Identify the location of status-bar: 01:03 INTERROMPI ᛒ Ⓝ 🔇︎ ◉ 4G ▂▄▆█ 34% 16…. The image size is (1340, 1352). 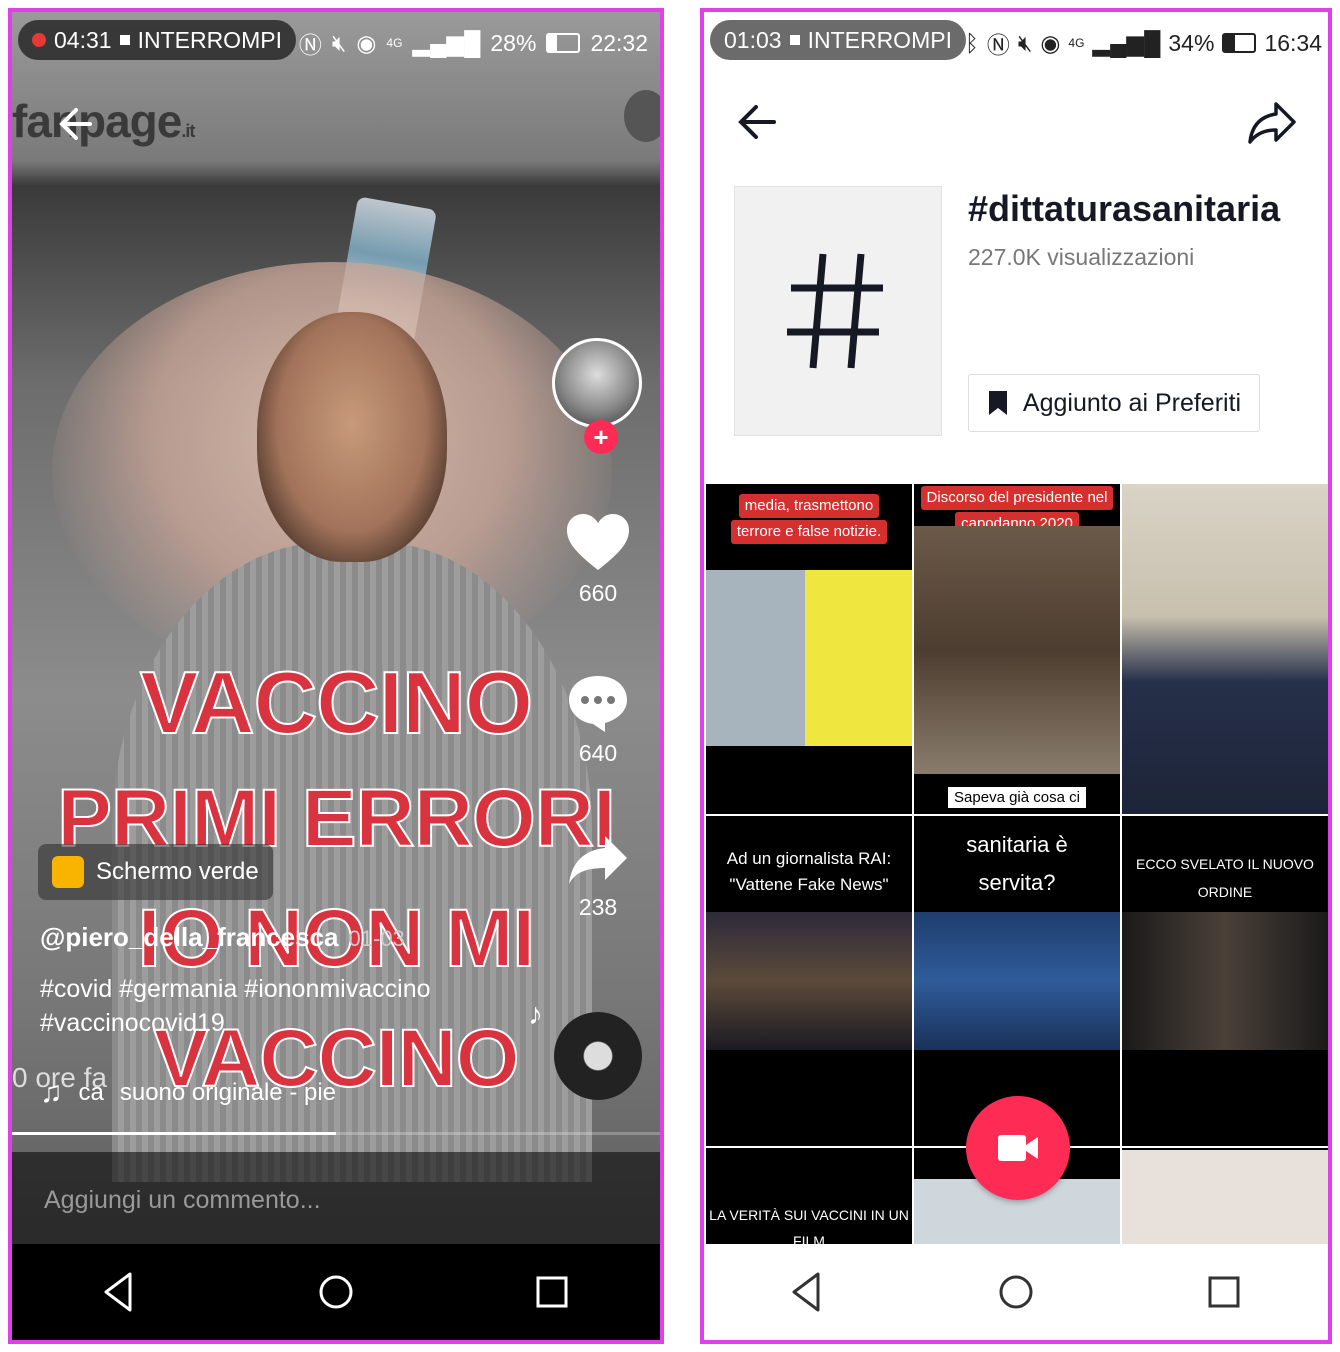
(1016, 40).